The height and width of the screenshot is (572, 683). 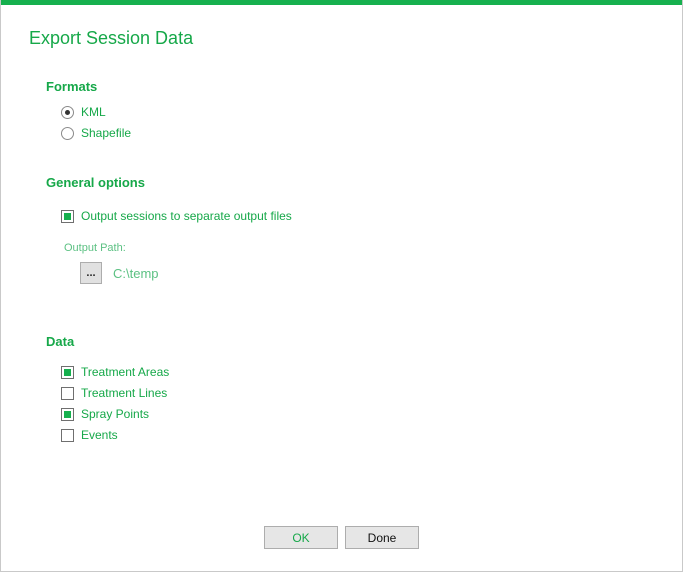 I want to click on output-path-label: Output Path:, so click(x=95, y=248).